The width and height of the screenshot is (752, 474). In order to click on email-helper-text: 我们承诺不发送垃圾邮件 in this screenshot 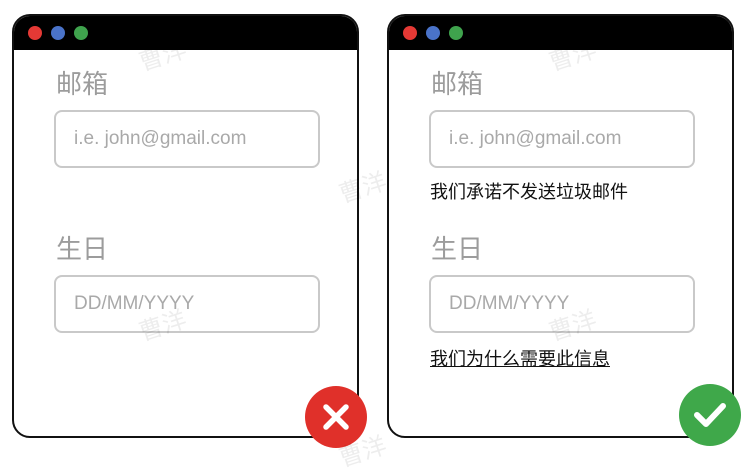, I will do `click(529, 192)`.